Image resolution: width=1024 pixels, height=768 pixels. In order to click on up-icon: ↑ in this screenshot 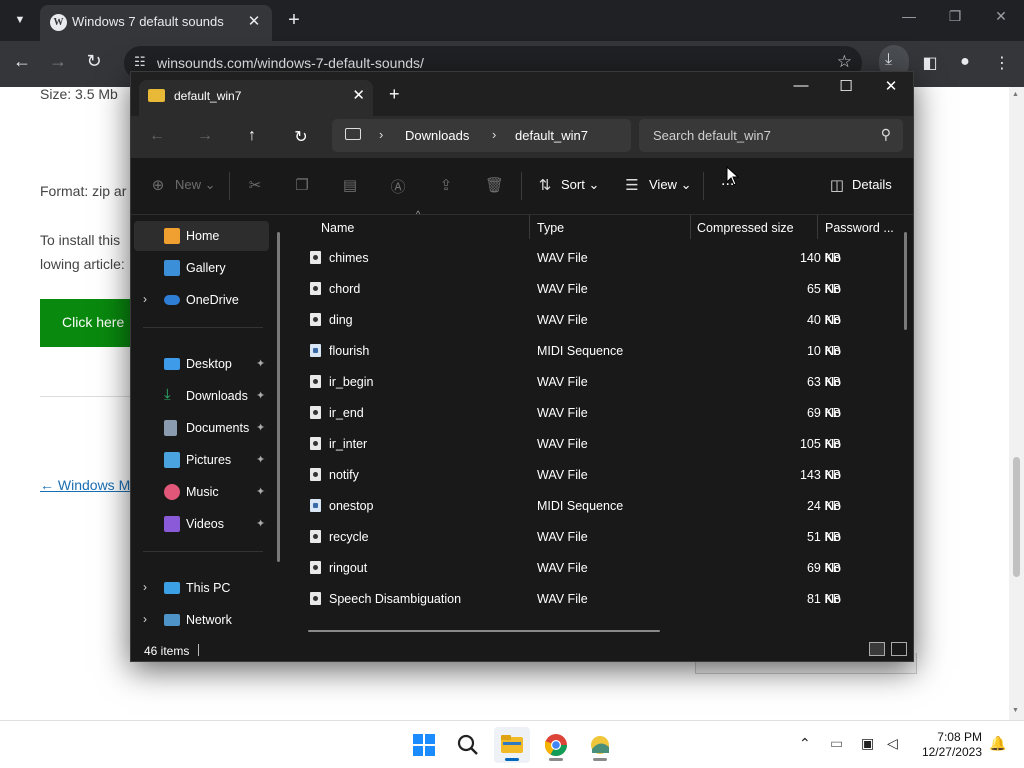, I will do `click(252, 136)`.